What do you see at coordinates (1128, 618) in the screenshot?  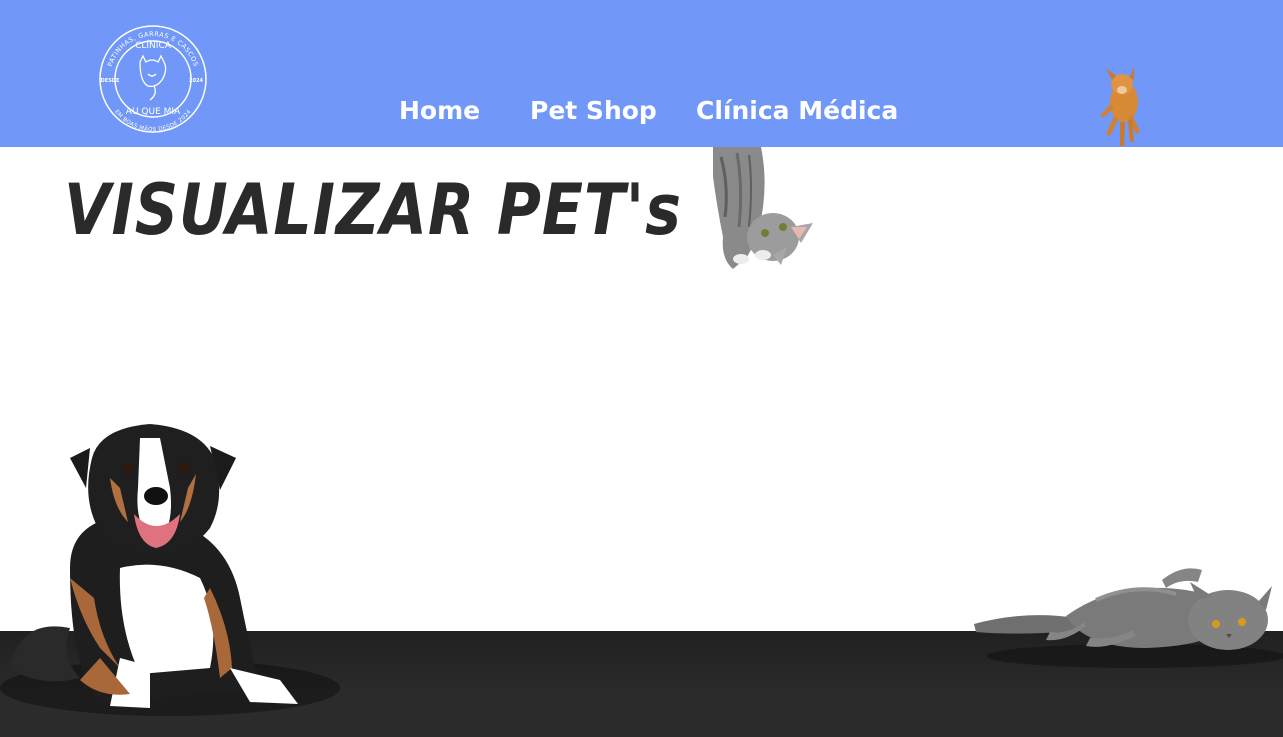 I see `lying-cat-image` at bounding box center [1128, 618].